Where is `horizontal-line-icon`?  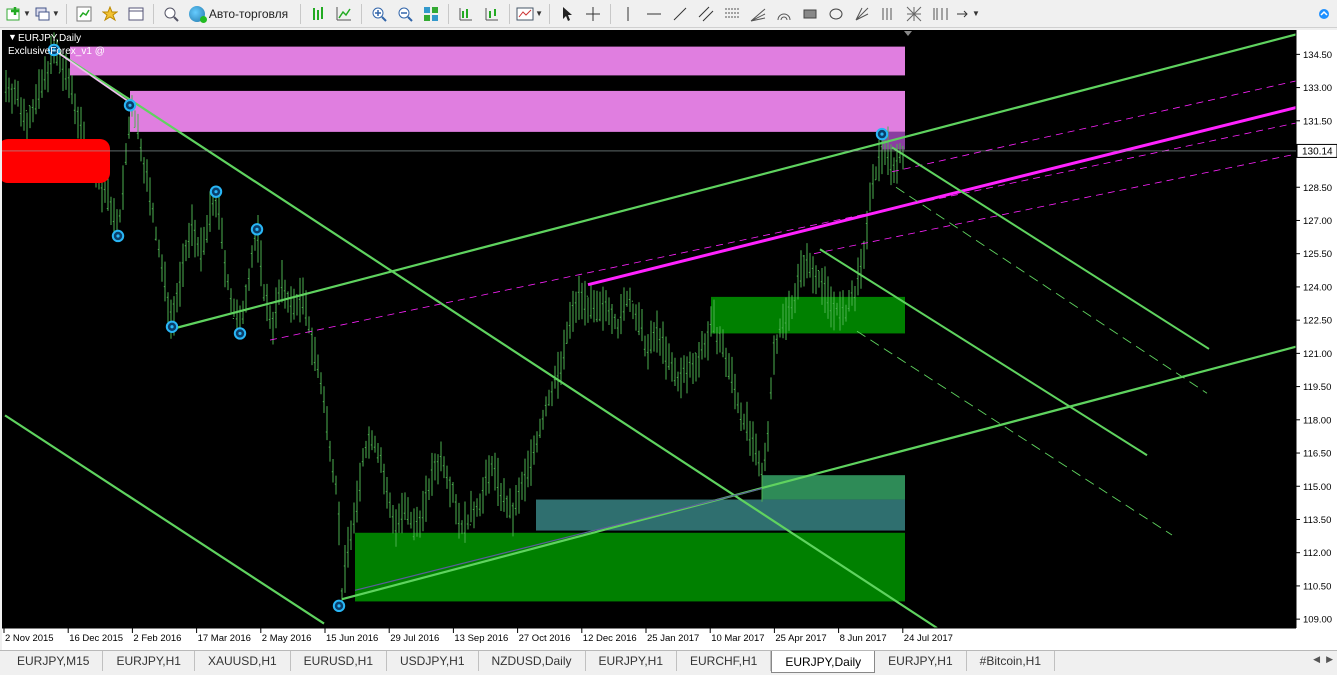 horizontal-line-icon is located at coordinates (654, 13).